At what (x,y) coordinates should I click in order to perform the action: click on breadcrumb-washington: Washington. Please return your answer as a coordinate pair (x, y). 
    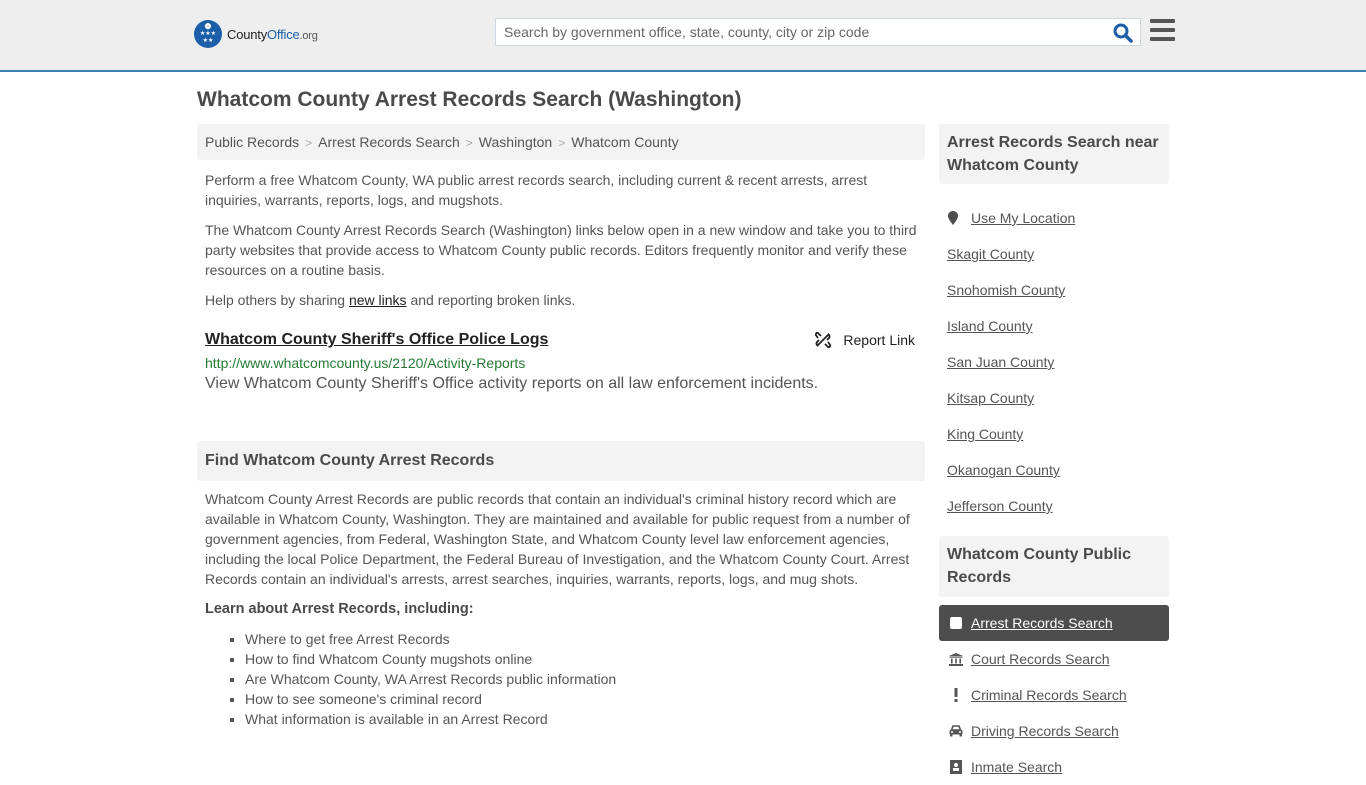
    Looking at the image, I should click on (515, 142).